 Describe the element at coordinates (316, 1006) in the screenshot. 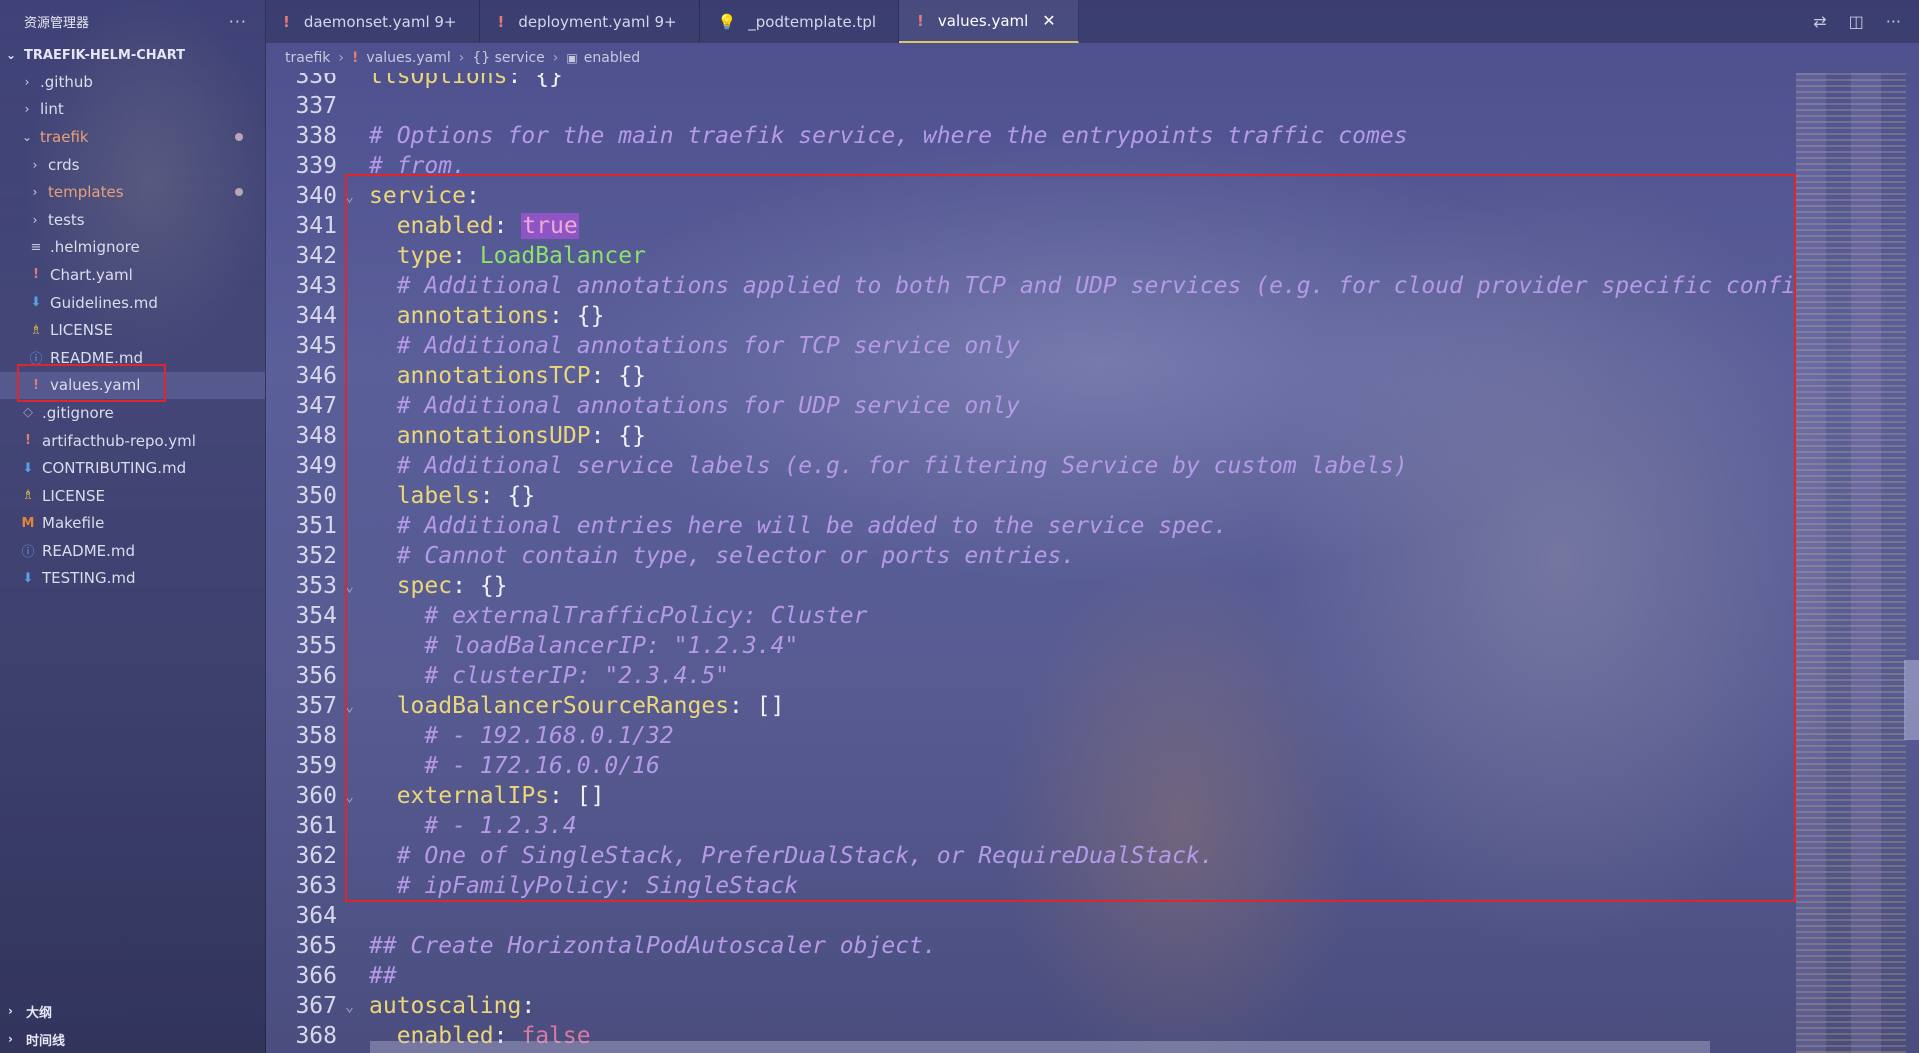

I see `line-number: 367` at that location.